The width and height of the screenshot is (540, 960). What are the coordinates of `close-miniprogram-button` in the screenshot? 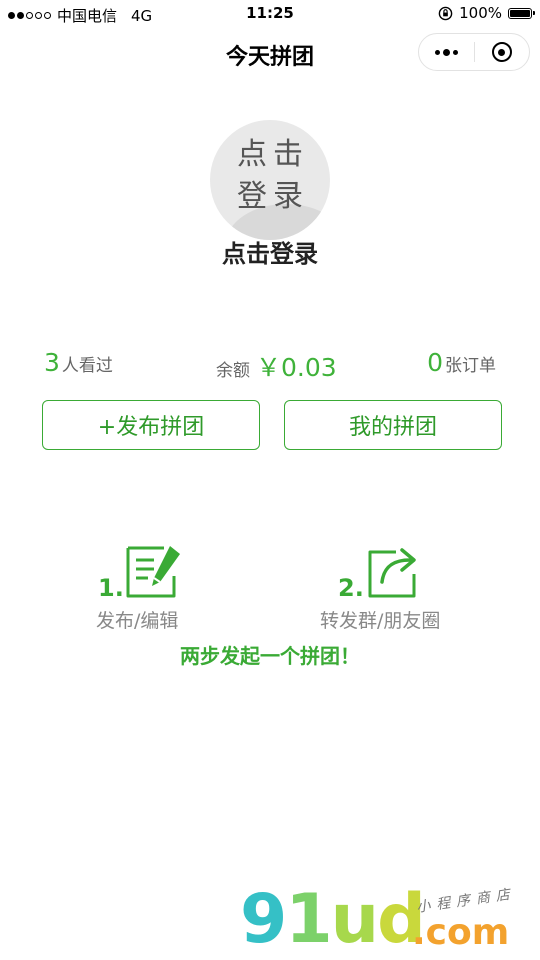 It's located at (501, 52).